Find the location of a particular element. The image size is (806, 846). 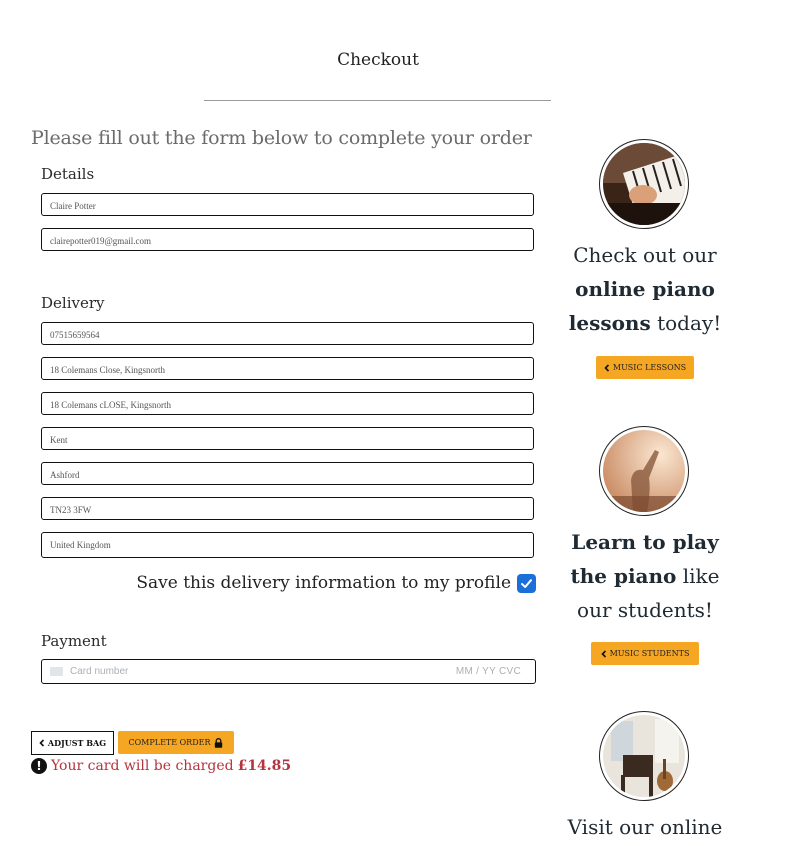

complete-order-button: COMPLETE ORDER is located at coordinates (176, 742).